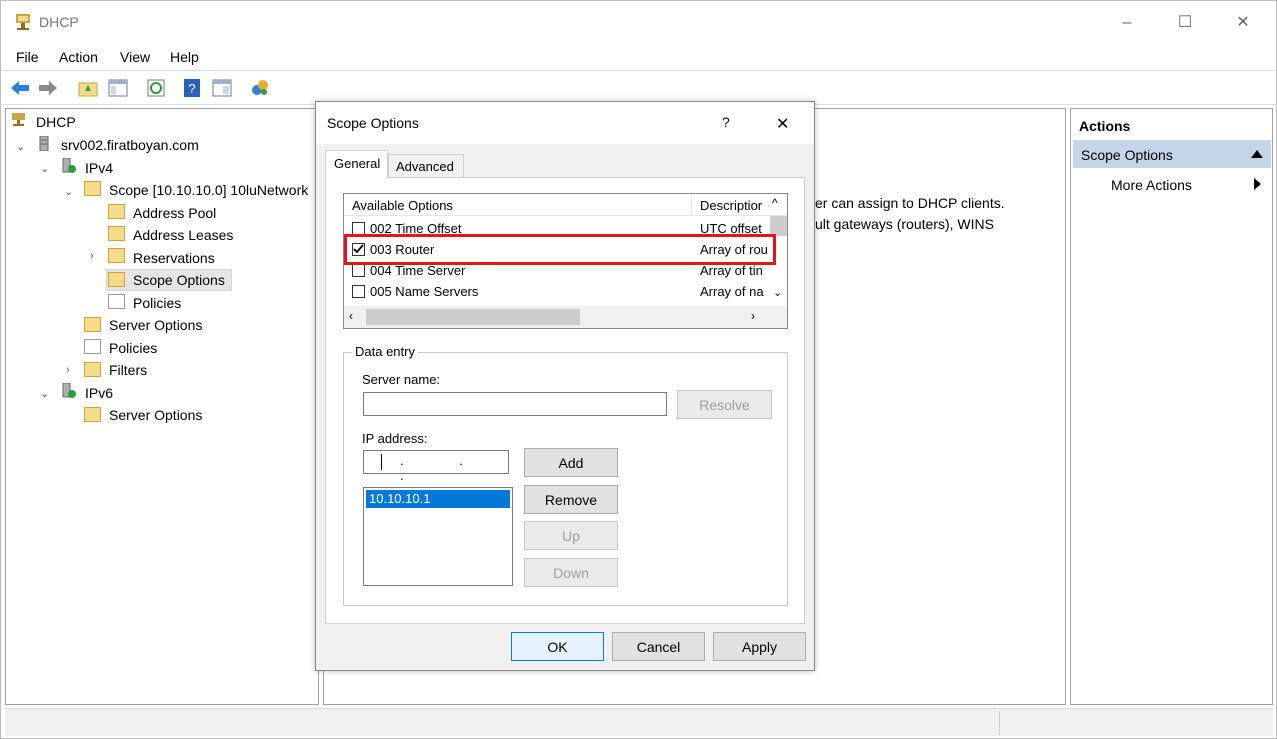 The width and height of the screenshot is (1277, 739). Describe the element at coordinates (571, 572) in the screenshot. I see `down-button: Down` at that location.